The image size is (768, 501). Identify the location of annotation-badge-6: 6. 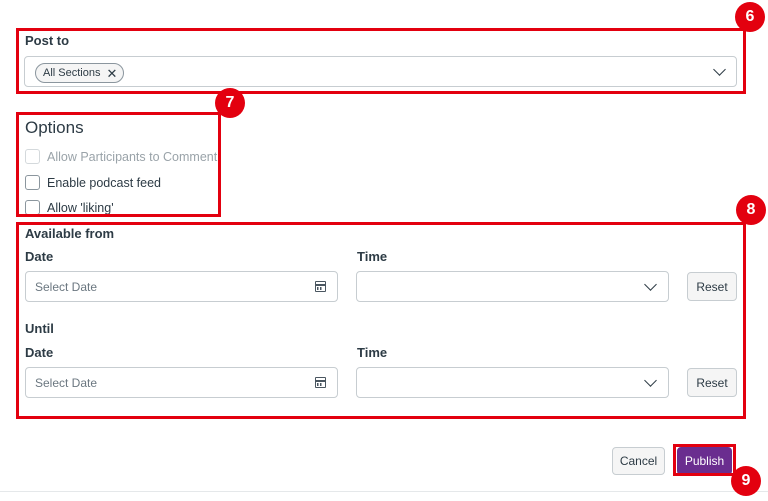
(750, 17).